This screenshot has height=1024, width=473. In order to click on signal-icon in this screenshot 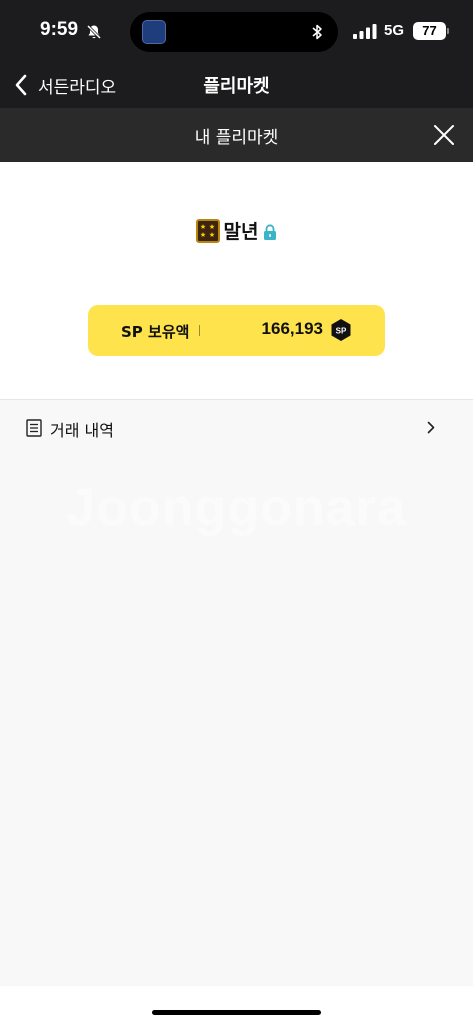, I will do `click(365, 31)`.